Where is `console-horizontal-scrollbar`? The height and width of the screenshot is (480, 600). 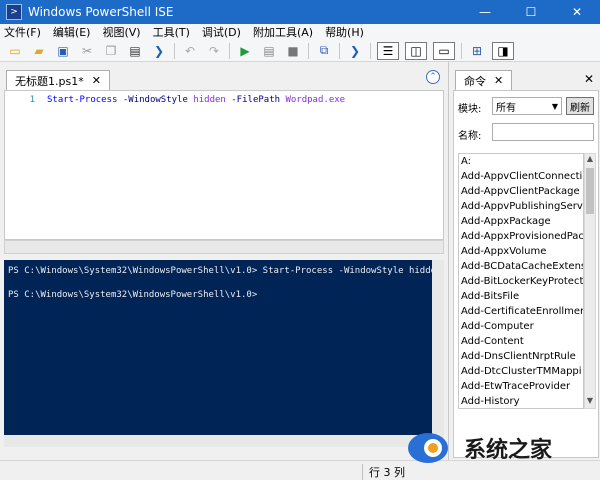
console-horizontal-scrollbar is located at coordinates (224, 441).